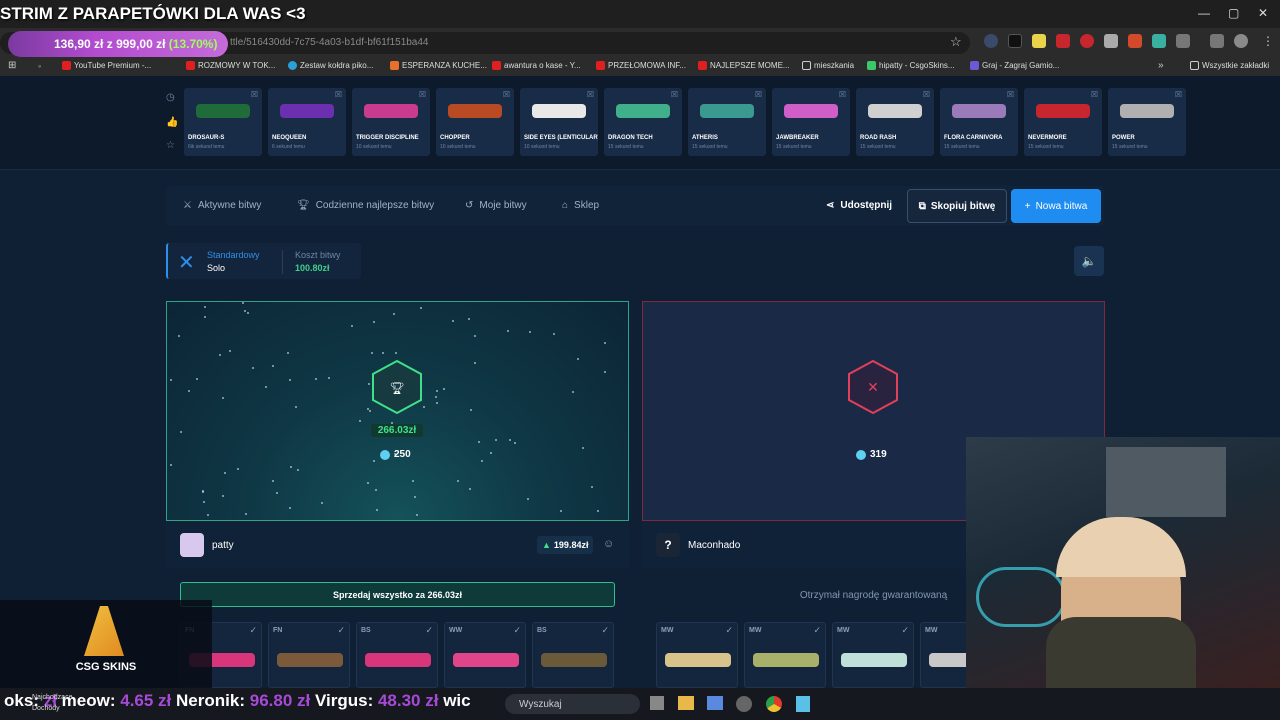 This screenshot has width=1280, height=720. What do you see at coordinates (895, 122) in the screenshot?
I see `drop-card: ☒ ROAD RASH 15 sekund temu` at bounding box center [895, 122].